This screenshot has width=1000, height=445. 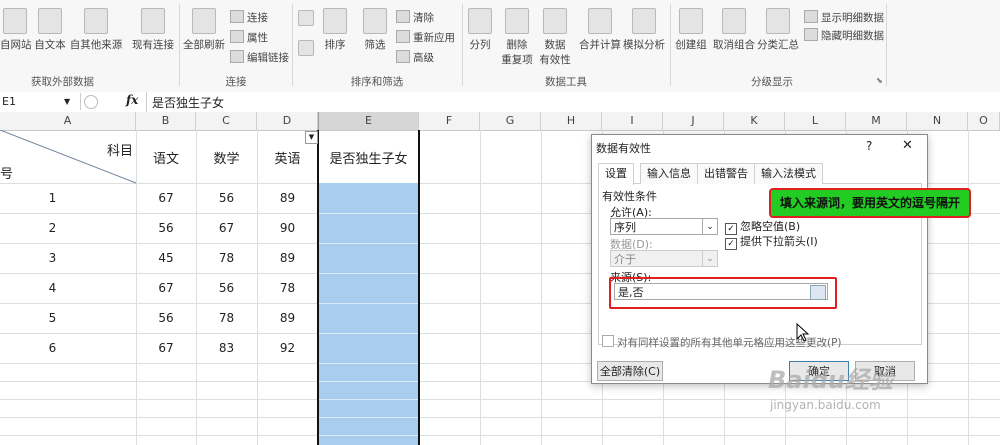 I want to click on cell-math: 83, so click(x=226, y=348).